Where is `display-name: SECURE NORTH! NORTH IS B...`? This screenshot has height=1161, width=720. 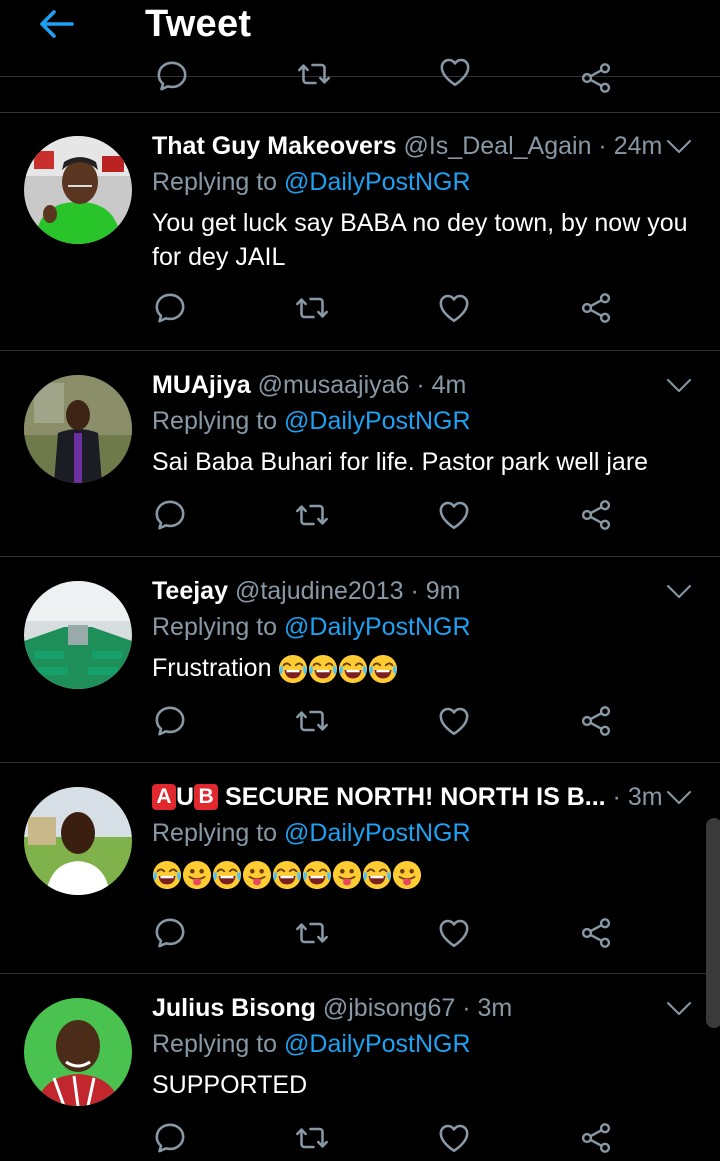 display-name: SECURE NORTH! NORTH IS B... is located at coordinates (415, 797).